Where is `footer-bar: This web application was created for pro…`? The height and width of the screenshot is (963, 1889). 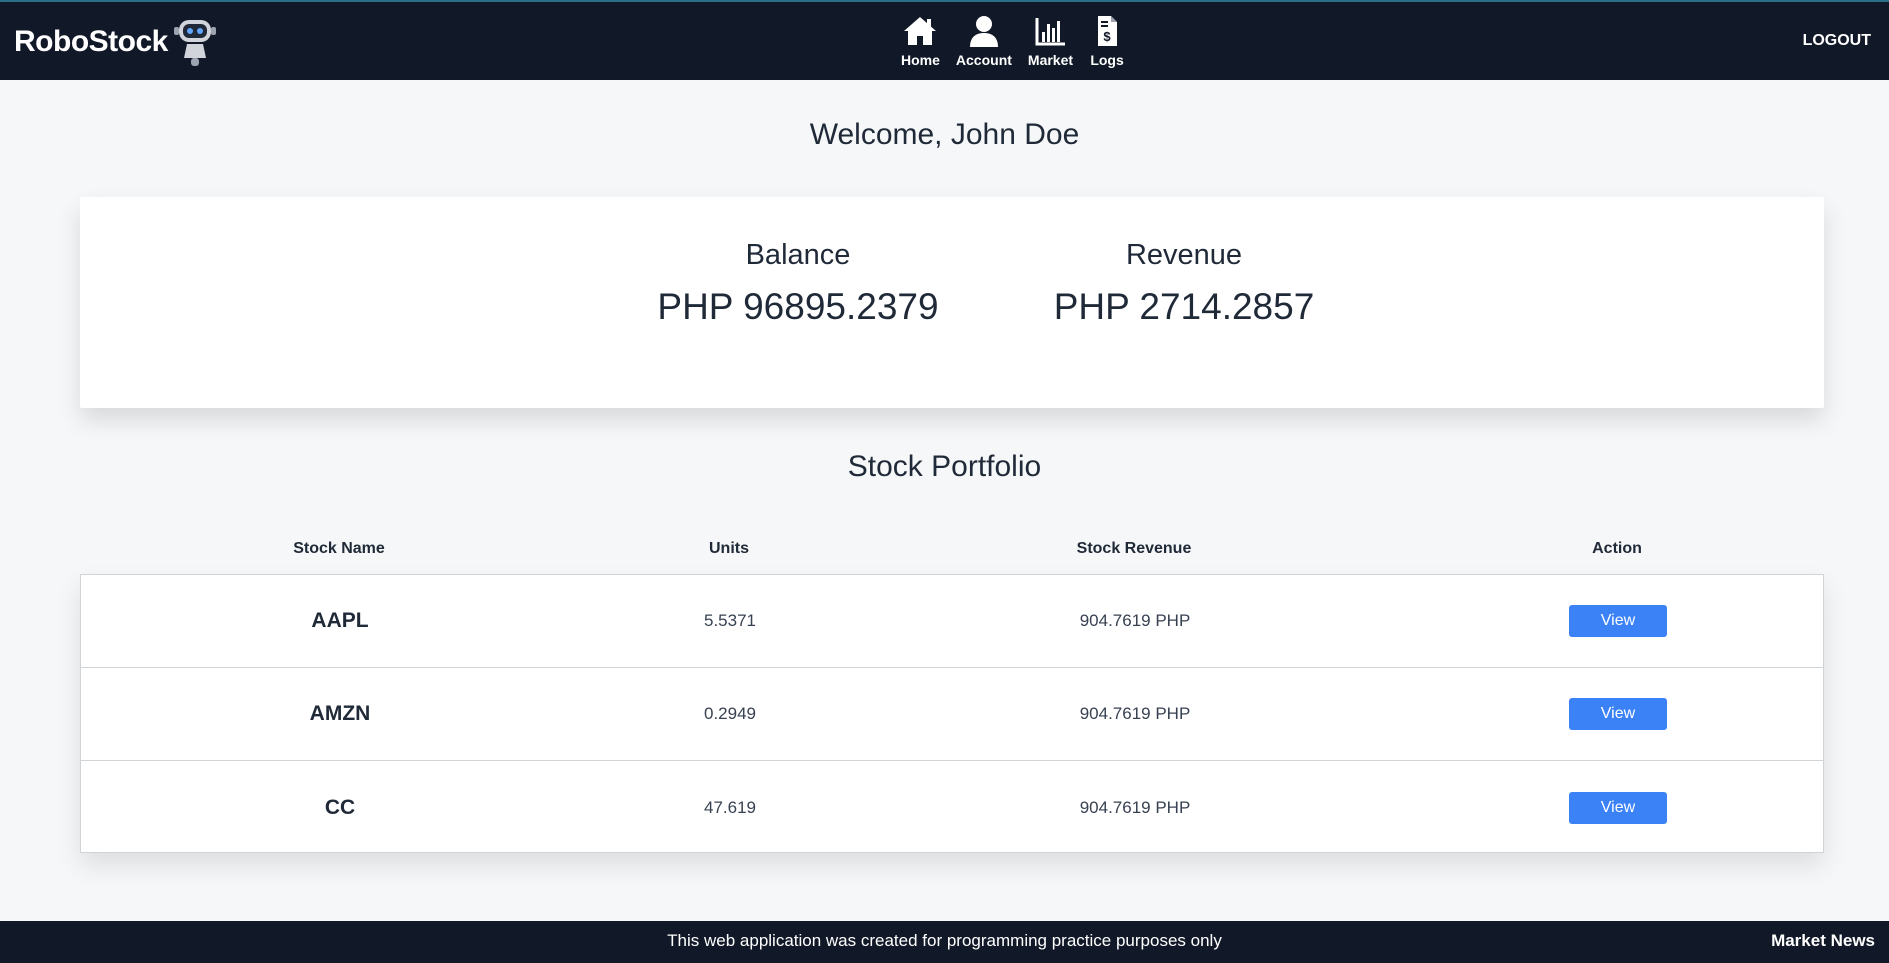
footer-bar: This web application was created for pro… is located at coordinates (944, 942).